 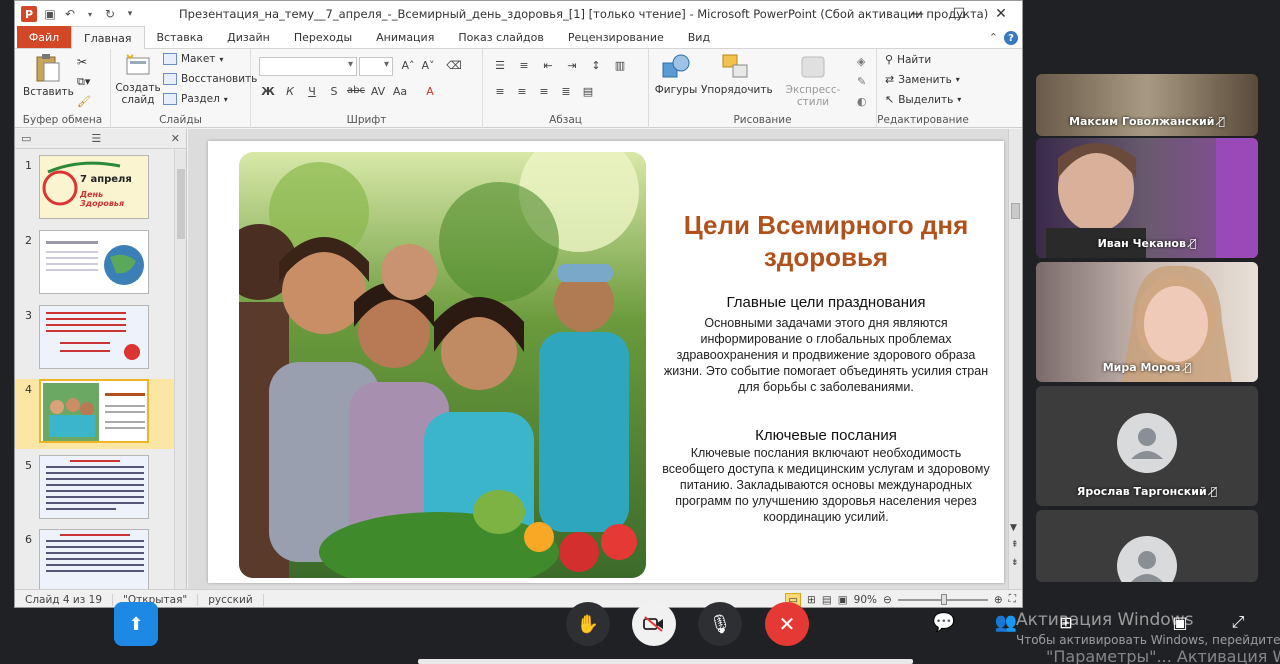 I want to click on scroll-down-arrow-icon: ▼, so click(x=1013, y=528).